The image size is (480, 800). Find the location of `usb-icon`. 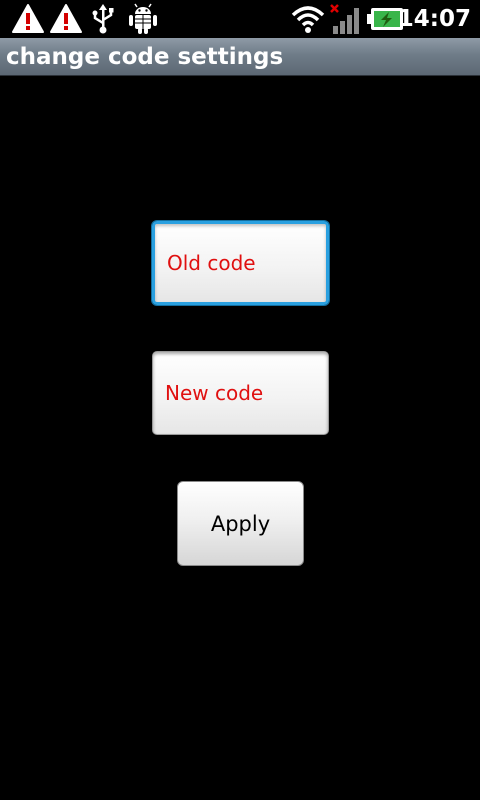

usb-icon is located at coordinates (103, 19).